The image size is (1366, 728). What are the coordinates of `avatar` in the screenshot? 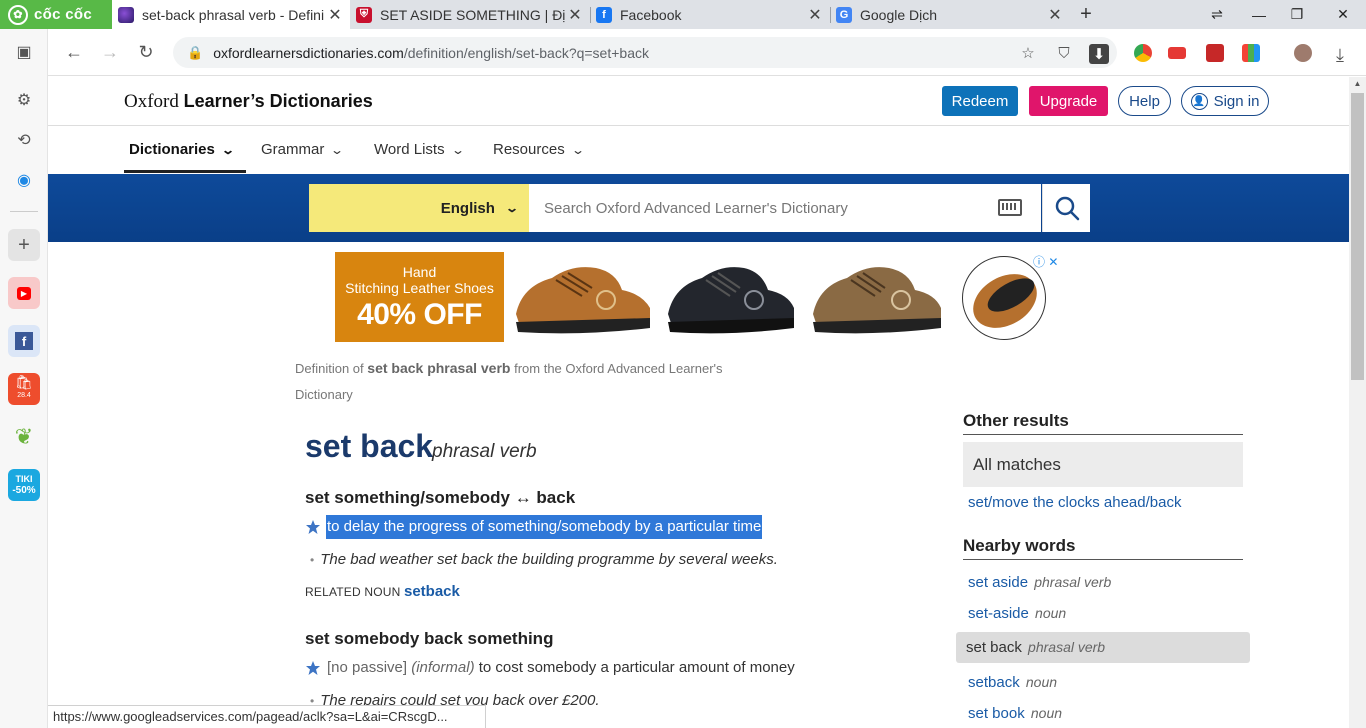 It's located at (1303, 53).